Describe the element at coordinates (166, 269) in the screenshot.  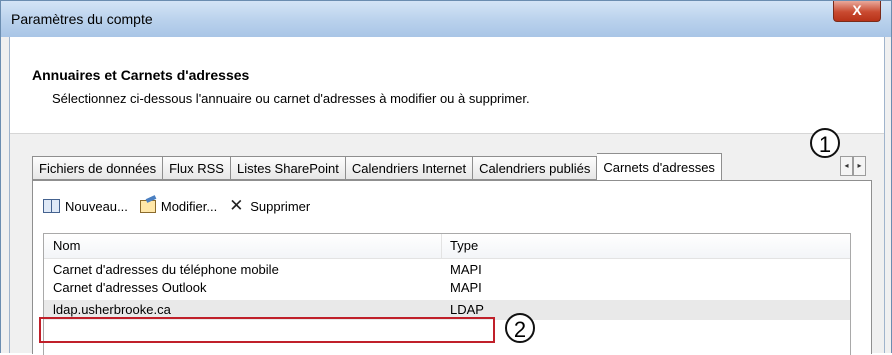
I see `list-item-name: Carnet d'adresses du téléphone mobile` at that location.